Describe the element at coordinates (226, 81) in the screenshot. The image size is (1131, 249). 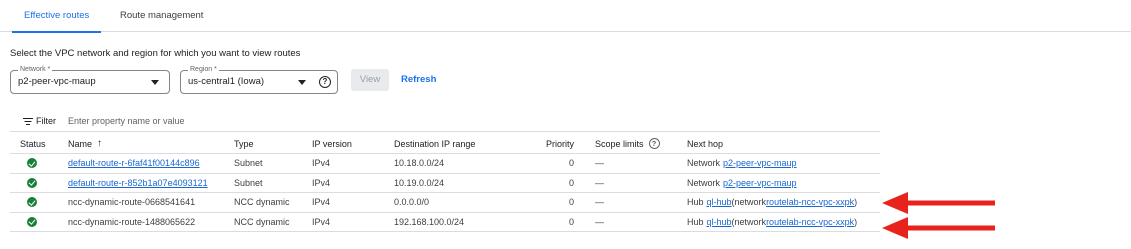
I see `region-value: us-central1 (Iowa)` at that location.